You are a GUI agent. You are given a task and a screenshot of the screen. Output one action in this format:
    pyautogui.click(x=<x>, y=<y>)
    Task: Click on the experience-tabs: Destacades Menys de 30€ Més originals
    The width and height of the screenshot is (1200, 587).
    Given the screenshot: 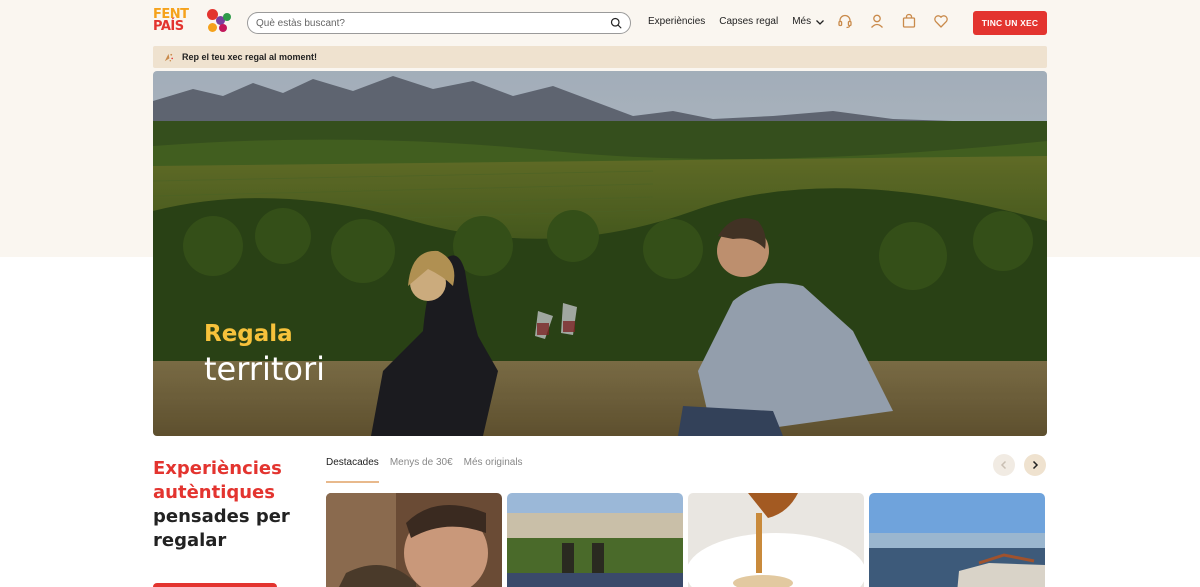 What is the action you would take?
    pyautogui.click(x=424, y=470)
    